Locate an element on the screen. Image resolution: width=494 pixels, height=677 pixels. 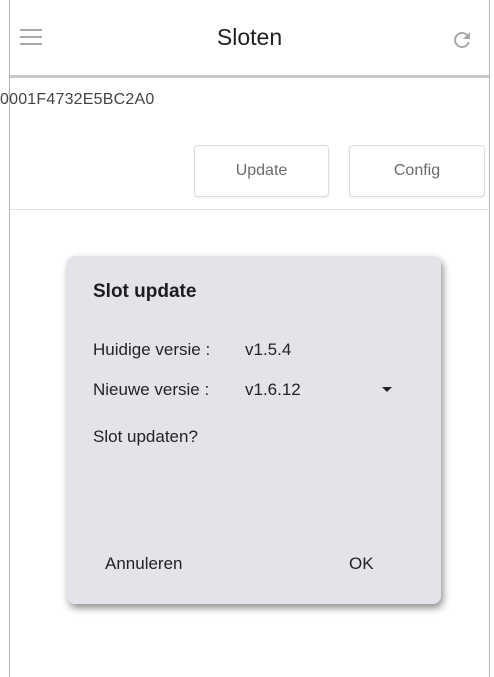
frame-right-border is located at coordinates (489, 338).